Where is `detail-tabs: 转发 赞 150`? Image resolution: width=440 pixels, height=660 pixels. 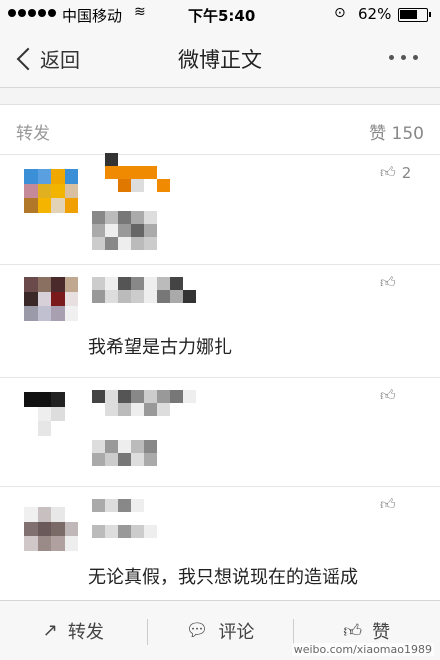
detail-tabs: 转发 赞 150 is located at coordinates (220, 122).